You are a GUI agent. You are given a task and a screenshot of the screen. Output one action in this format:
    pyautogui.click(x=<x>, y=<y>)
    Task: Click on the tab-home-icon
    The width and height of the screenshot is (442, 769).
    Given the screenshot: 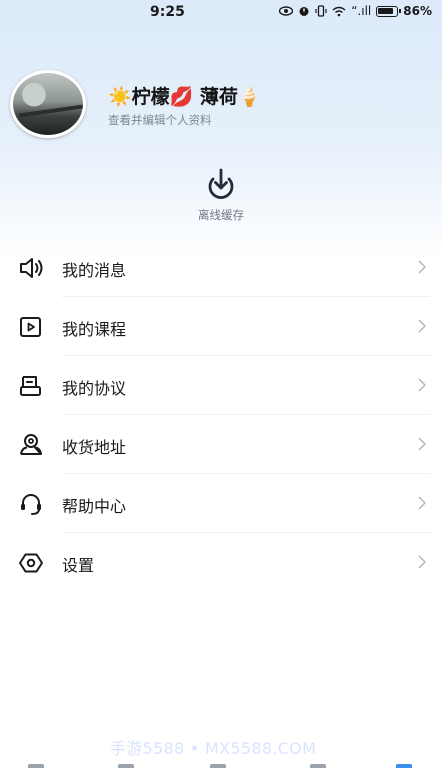 What is the action you would take?
    pyautogui.click(x=36, y=766)
    